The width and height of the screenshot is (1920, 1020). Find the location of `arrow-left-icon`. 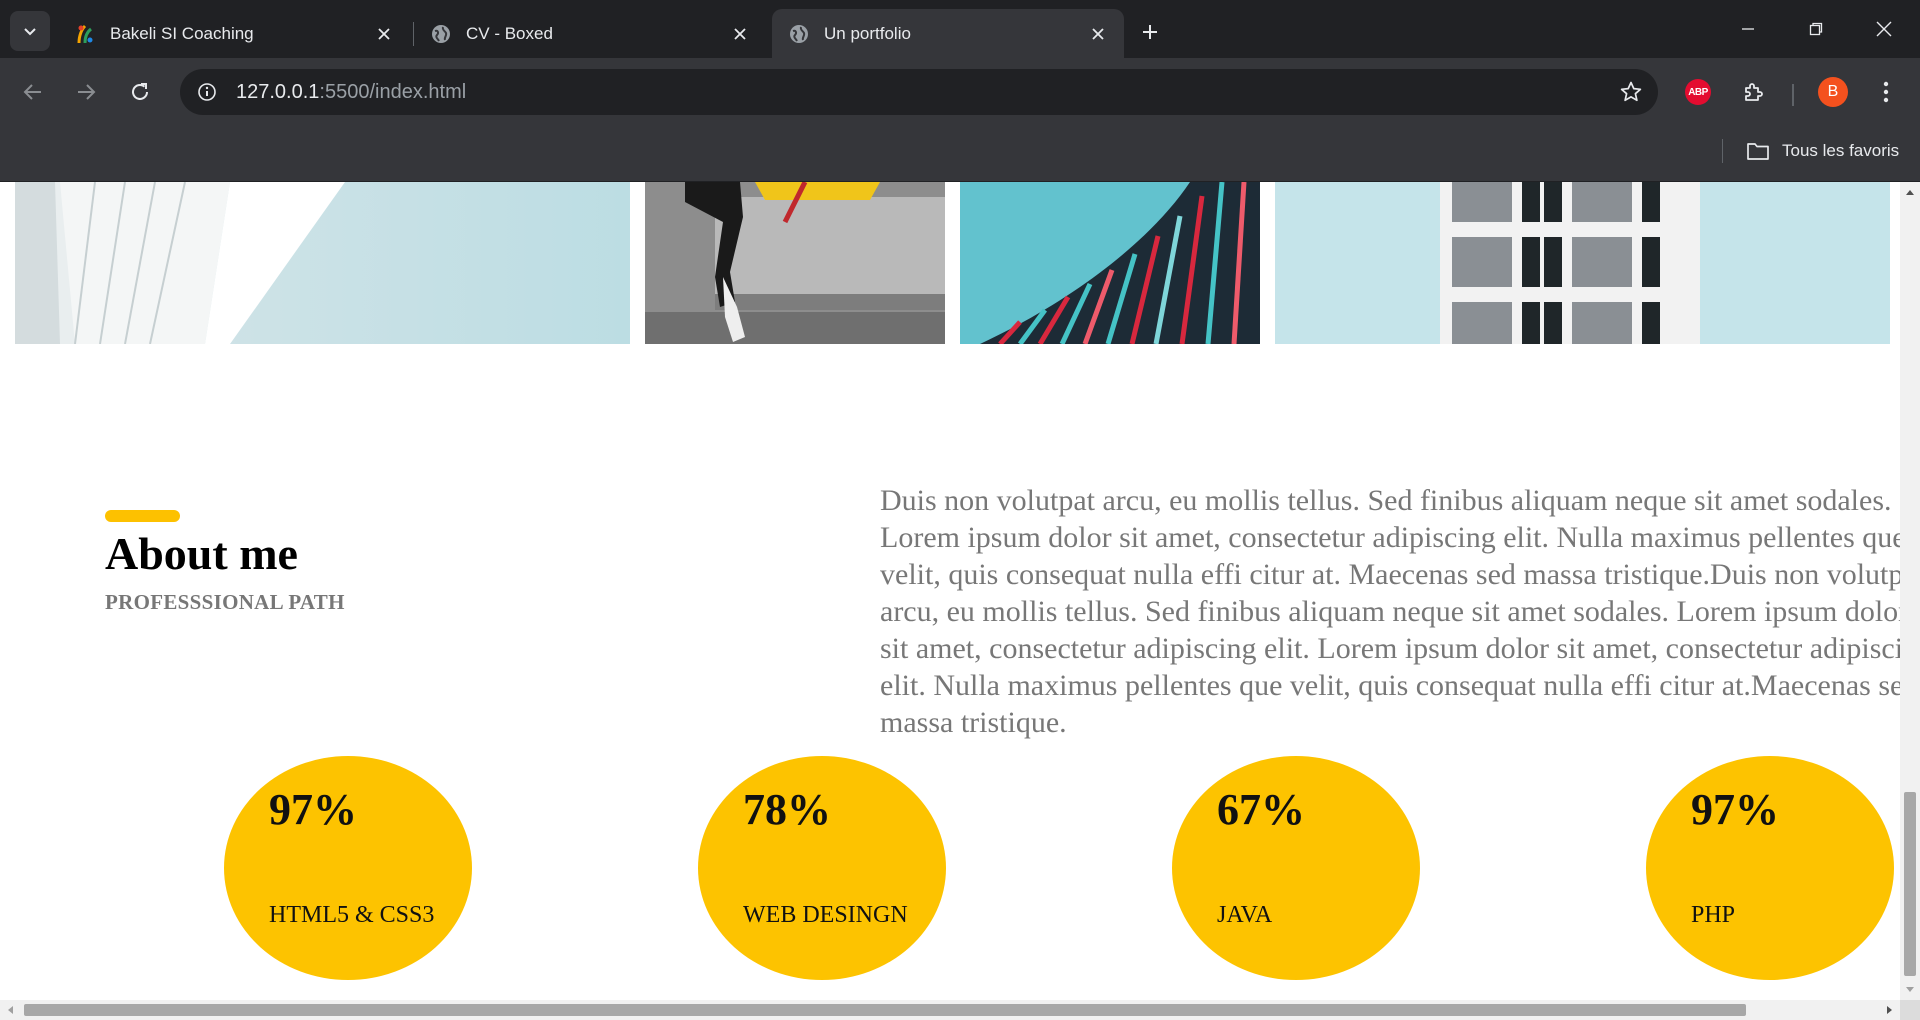

arrow-left-icon is located at coordinates (32, 92).